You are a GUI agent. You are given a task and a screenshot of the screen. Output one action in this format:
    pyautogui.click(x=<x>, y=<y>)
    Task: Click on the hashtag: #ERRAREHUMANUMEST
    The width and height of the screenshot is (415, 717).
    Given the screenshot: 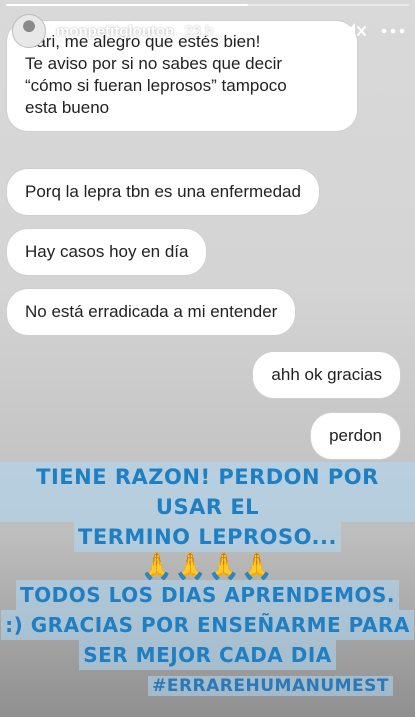 What is the action you would take?
    pyautogui.click(x=270, y=686)
    